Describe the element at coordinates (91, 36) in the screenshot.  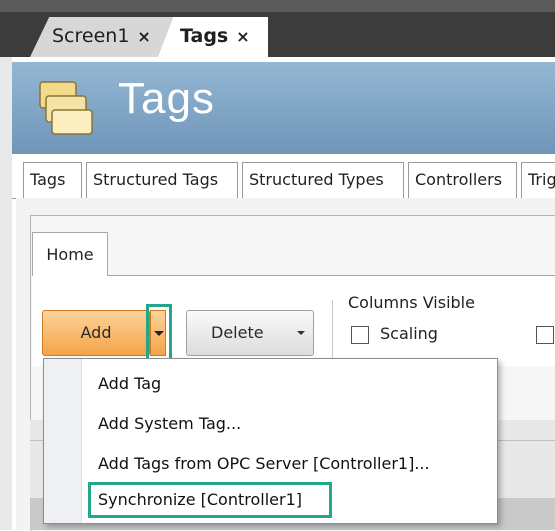
I see `doc-tab-screen1-label: Screen1` at that location.